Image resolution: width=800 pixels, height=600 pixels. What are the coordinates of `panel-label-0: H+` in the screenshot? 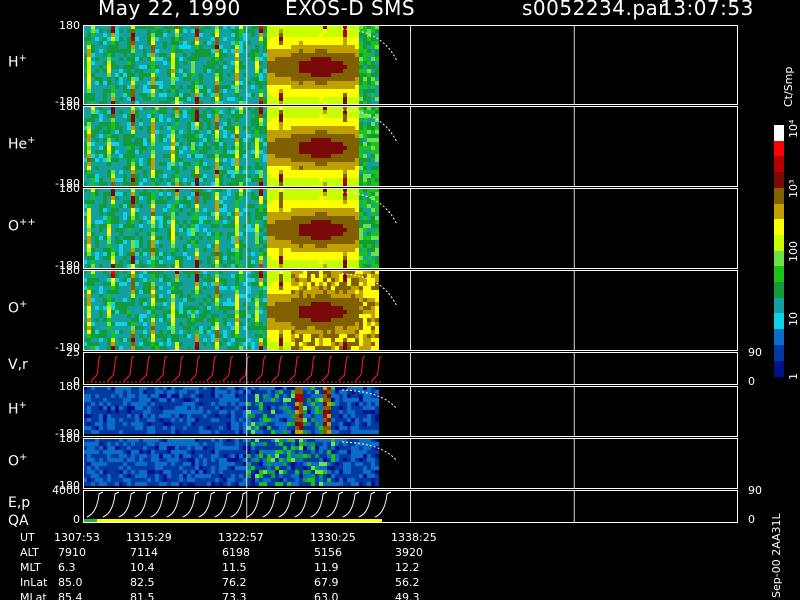 It's located at (17, 62).